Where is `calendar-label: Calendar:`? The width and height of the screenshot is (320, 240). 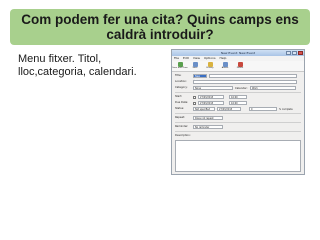
calendar-label: Calendar: is located at coordinates (241, 88).